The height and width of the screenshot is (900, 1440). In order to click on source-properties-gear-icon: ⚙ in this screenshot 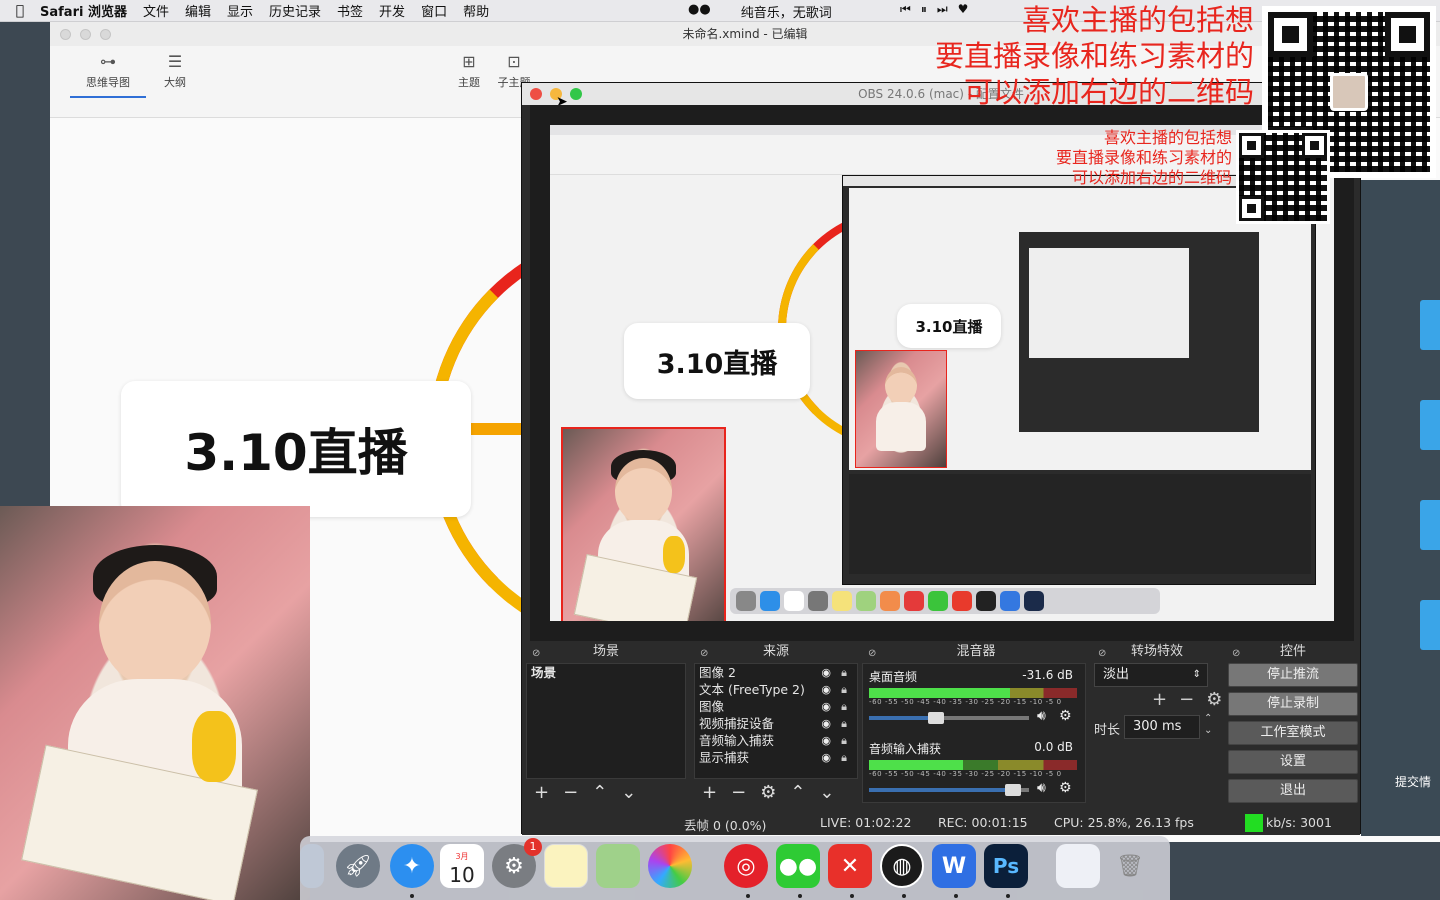, I will do `click(768, 792)`.